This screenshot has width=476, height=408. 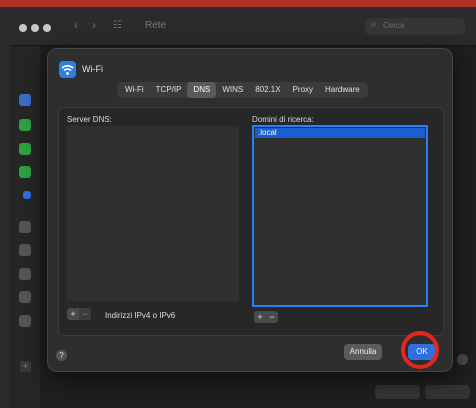 What do you see at coordinates (67, 69) in the screenshot?
I see `wifi-icon` at bounding box center [67, 69].